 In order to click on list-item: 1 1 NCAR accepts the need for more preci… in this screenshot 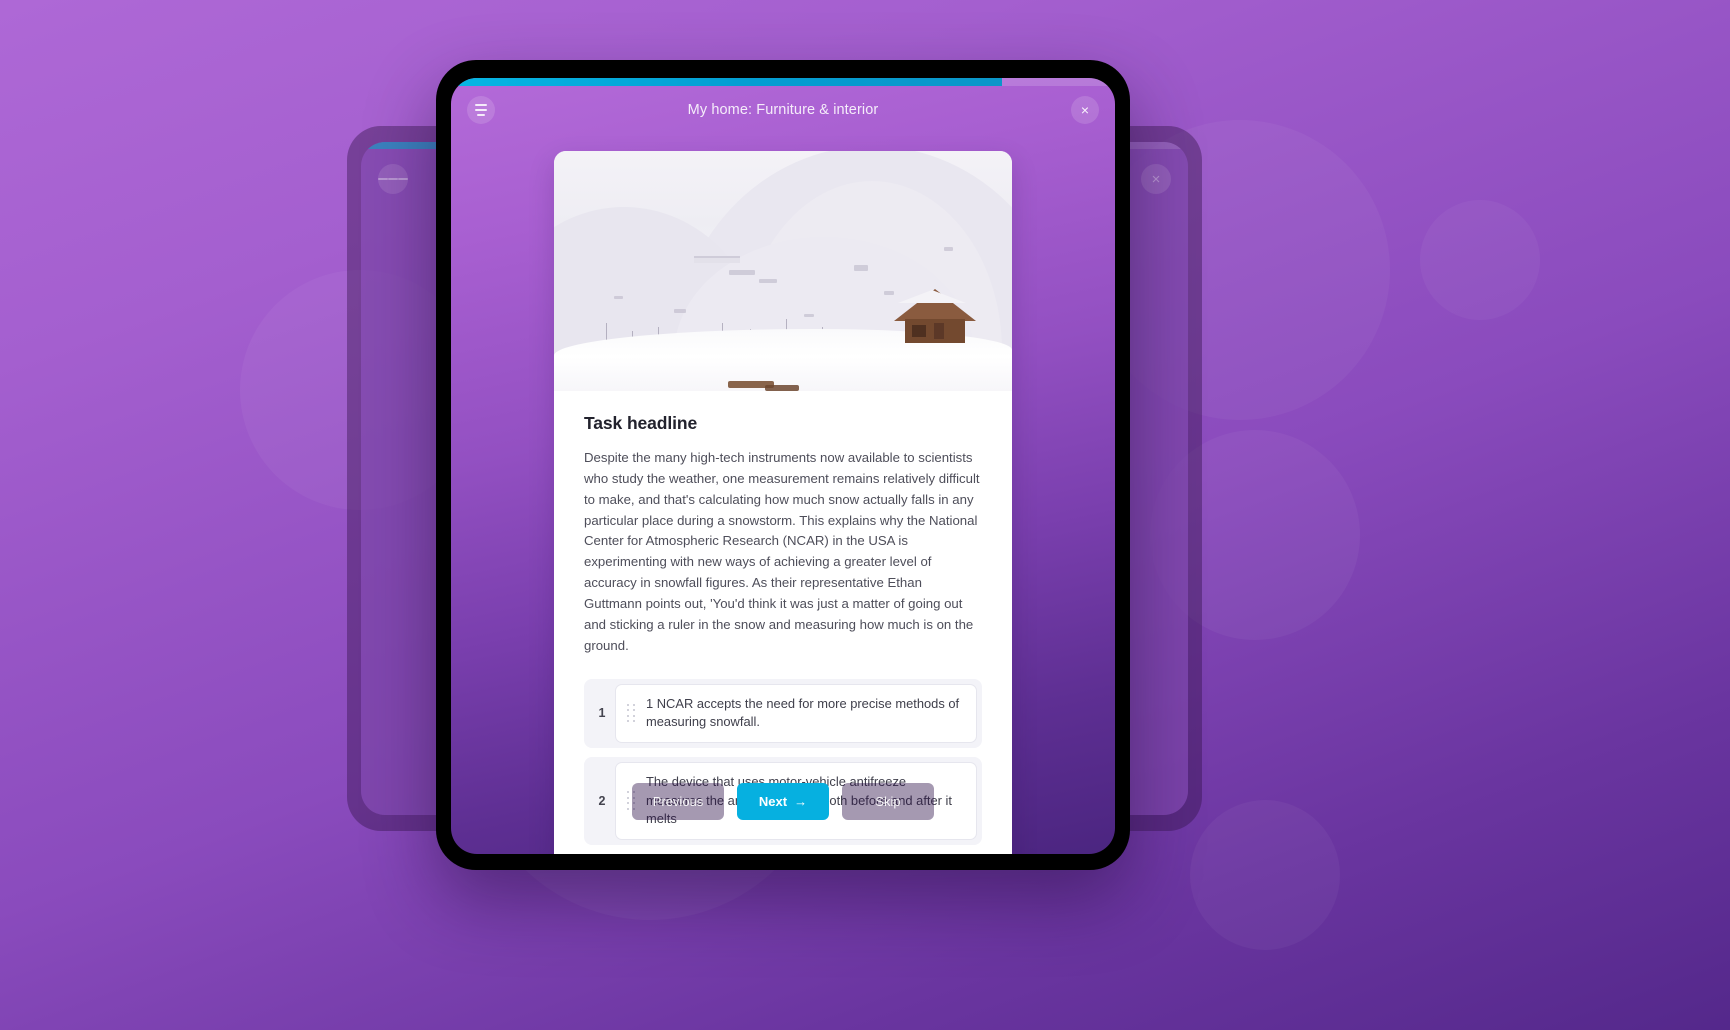, I will do `click(783, 713)`.